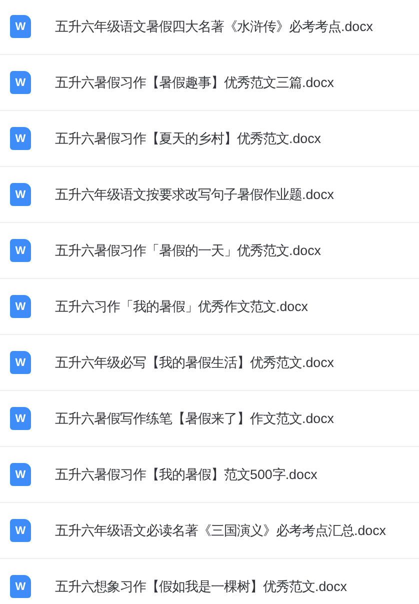  What do you see at coordinates (214, 27) in the screenshot?
I see `file-name: 五升六年级语文暑假四大名著《水浒传》必考考点.docx` at bounding box center [214, 27].